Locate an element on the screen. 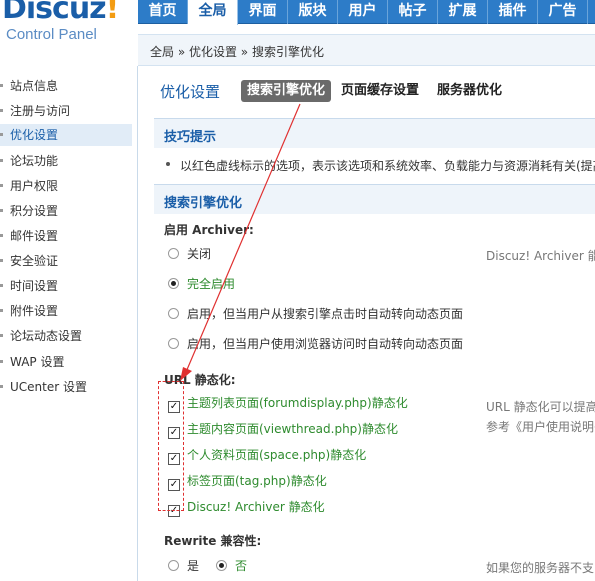 Image resolution: width=595 pixels, height=581 pixels. sidebar-item-ucenter: UCenter 设置 is located at coordinates (66, 387).